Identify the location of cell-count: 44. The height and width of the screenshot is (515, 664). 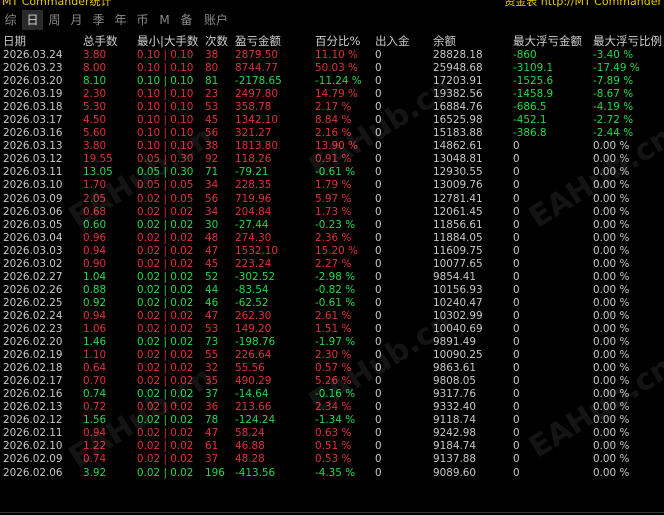
(212, 289).